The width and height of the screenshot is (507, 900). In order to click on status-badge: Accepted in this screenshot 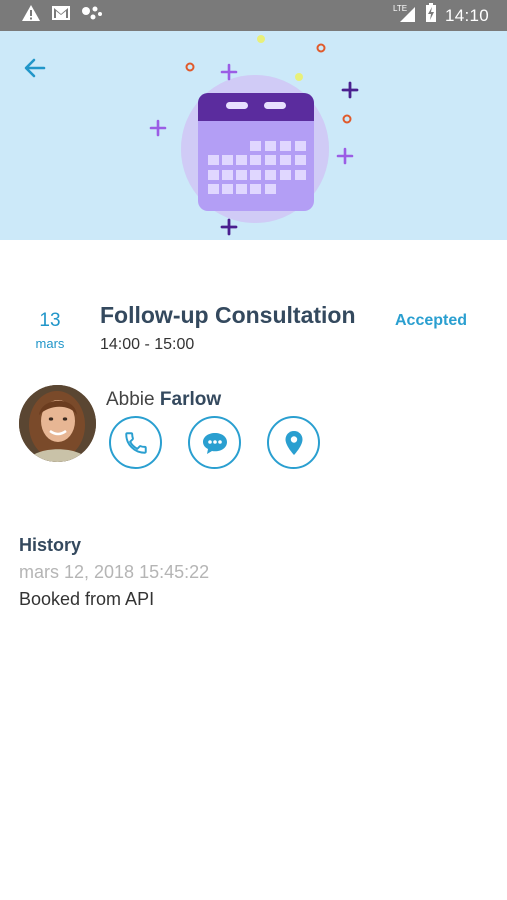, I will do `click(431, 320)`.